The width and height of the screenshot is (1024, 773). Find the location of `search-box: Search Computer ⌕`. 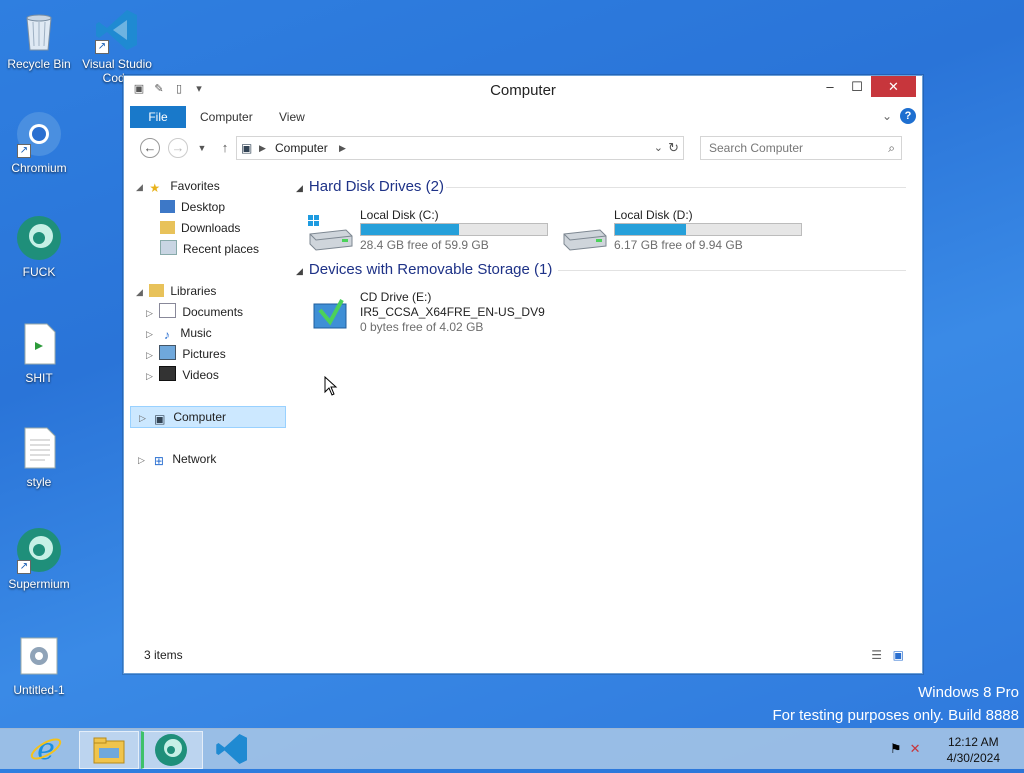

search-box: Search Computer ⌕ is located at coordinates (801, 148).